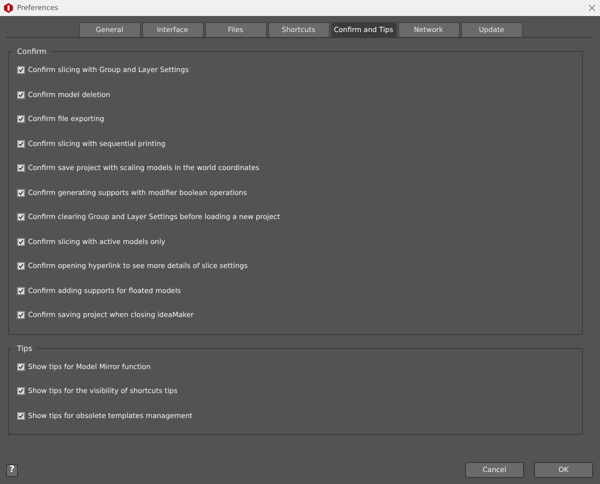 This screenshot has height=484, width=600. Describe the element at coordinates (592, 8) in the screenshot. I see `close-icon` at that location.